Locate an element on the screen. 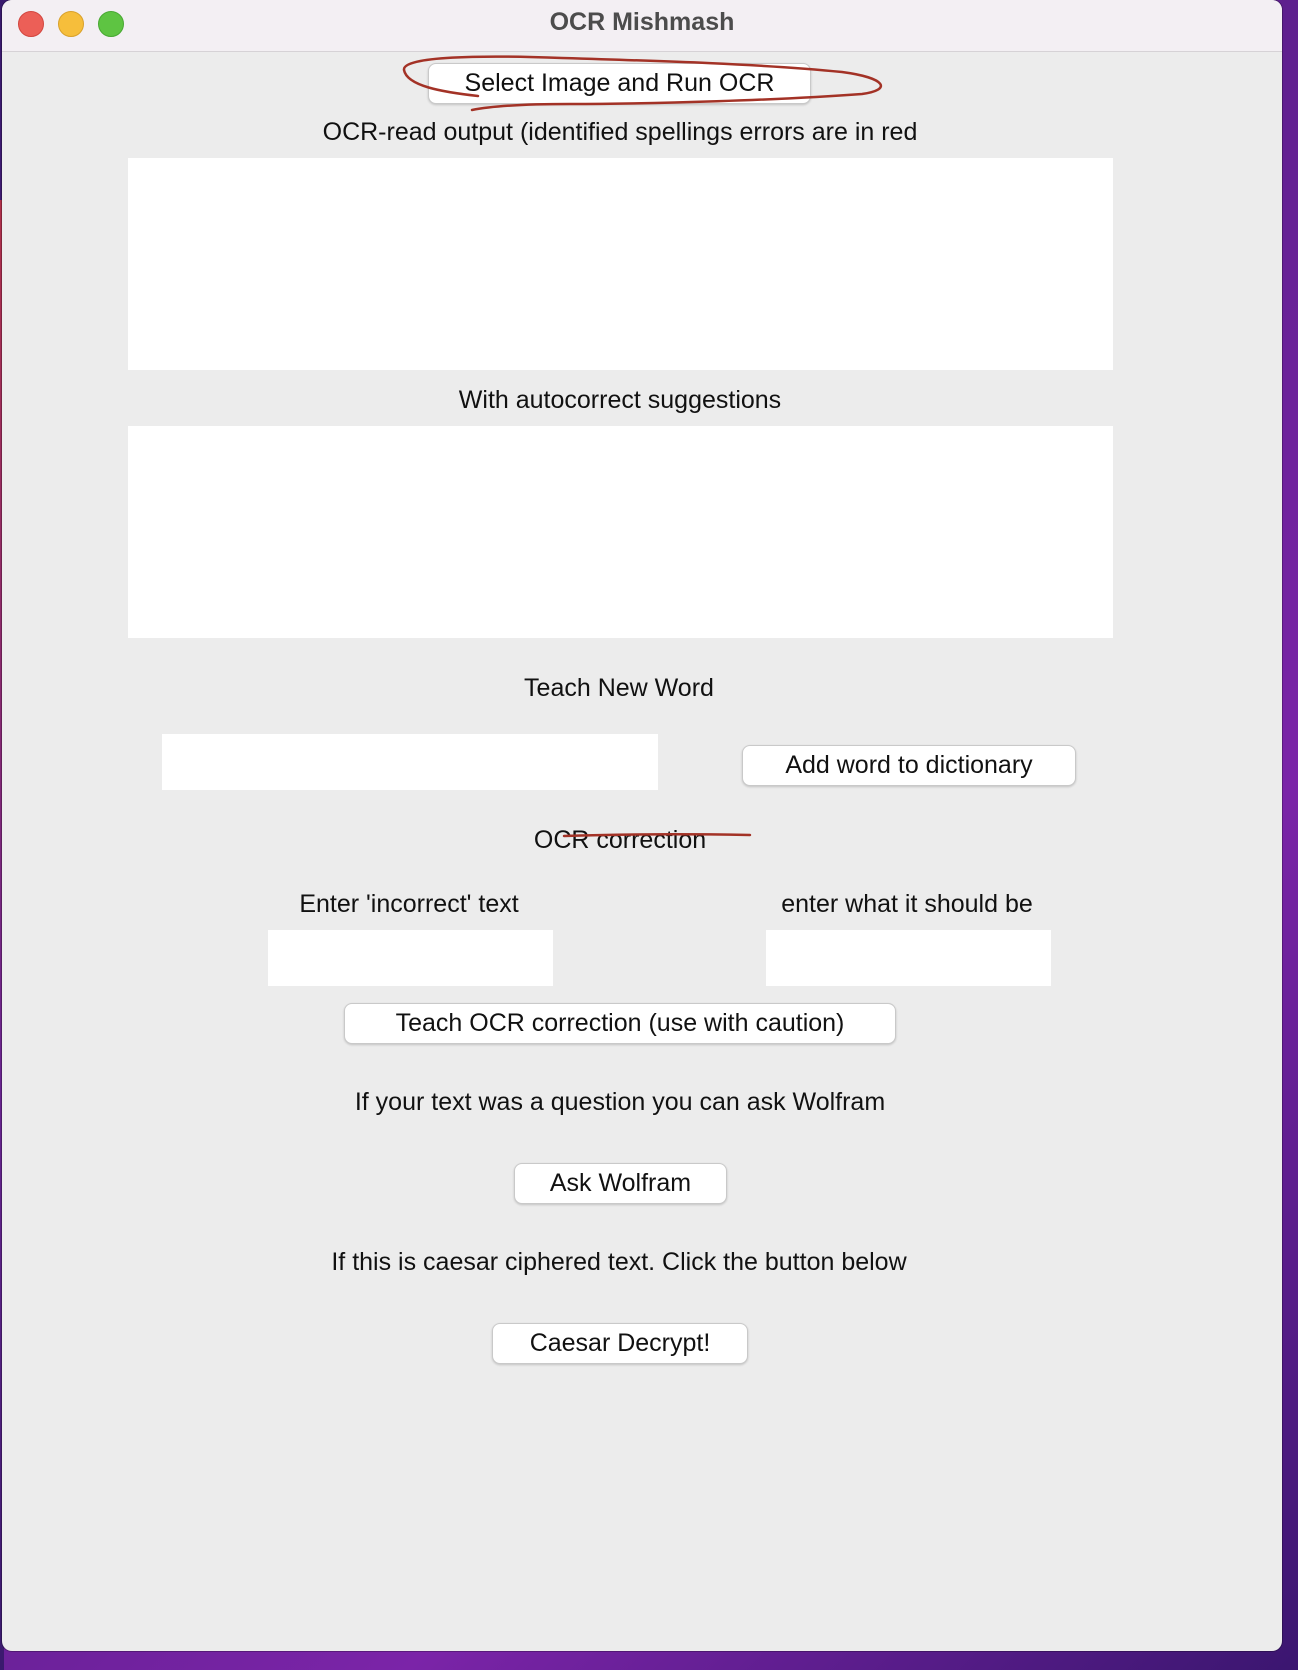  autocorrect-label: With autocorrect suggestions is located at coordinates (620, 400).